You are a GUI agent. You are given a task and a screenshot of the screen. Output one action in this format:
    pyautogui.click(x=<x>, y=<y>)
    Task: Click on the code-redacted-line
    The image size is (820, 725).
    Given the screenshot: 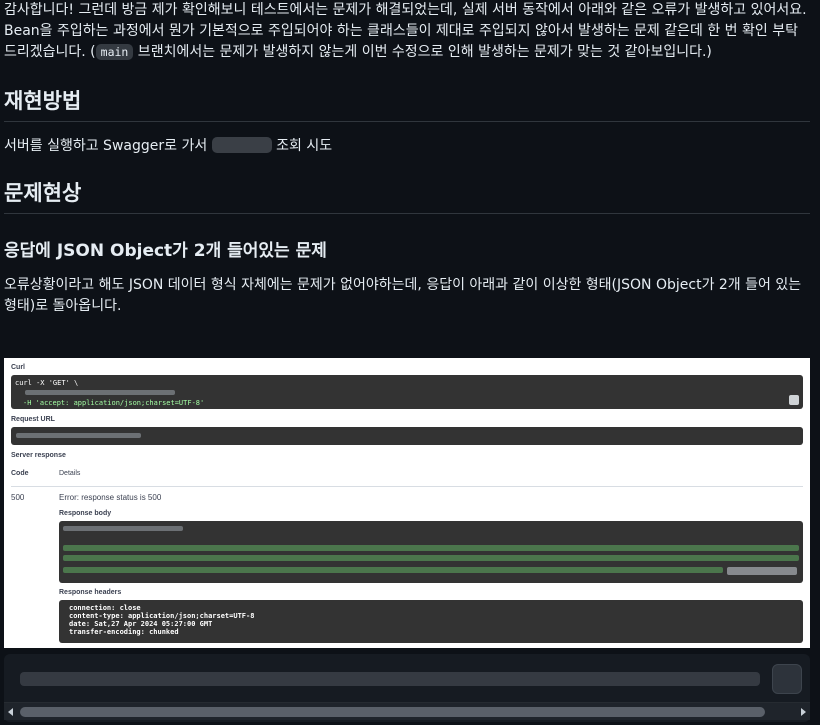 What is the action you would take?
    pyautogui.click(x=390, y=679)
    